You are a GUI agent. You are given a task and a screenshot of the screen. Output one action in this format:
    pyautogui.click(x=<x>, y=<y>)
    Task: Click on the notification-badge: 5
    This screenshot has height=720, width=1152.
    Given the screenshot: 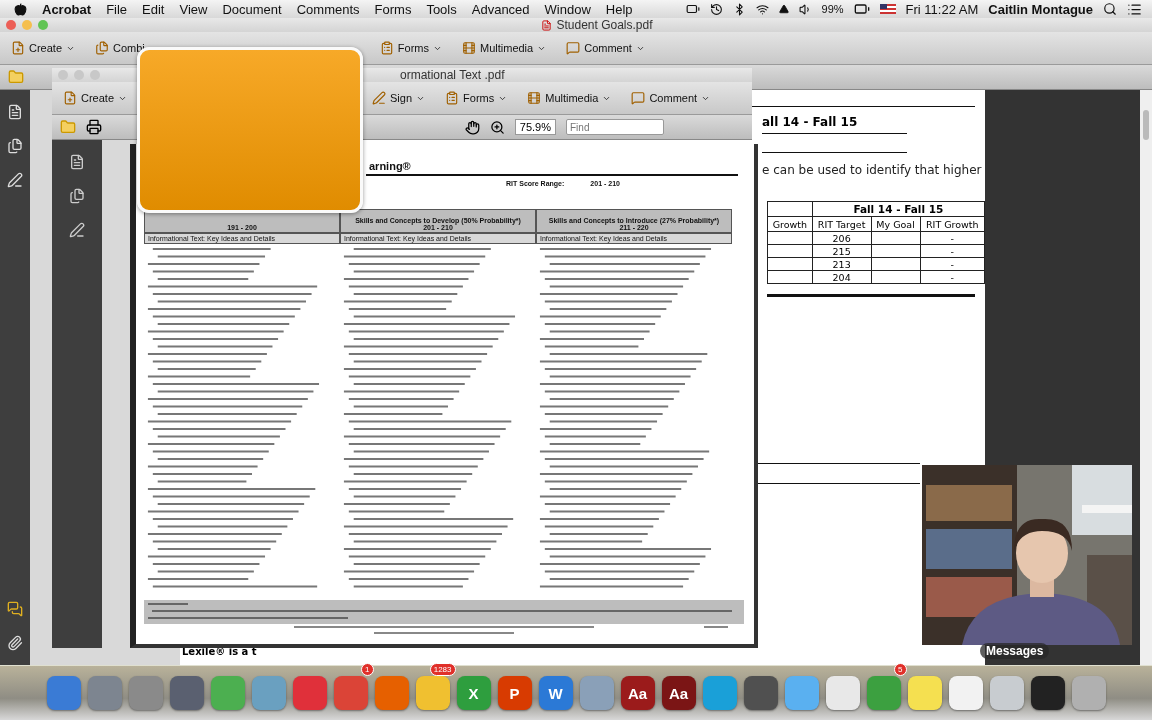 What is the action you would take?
    pyautogui.click(x=900, y=669)
    